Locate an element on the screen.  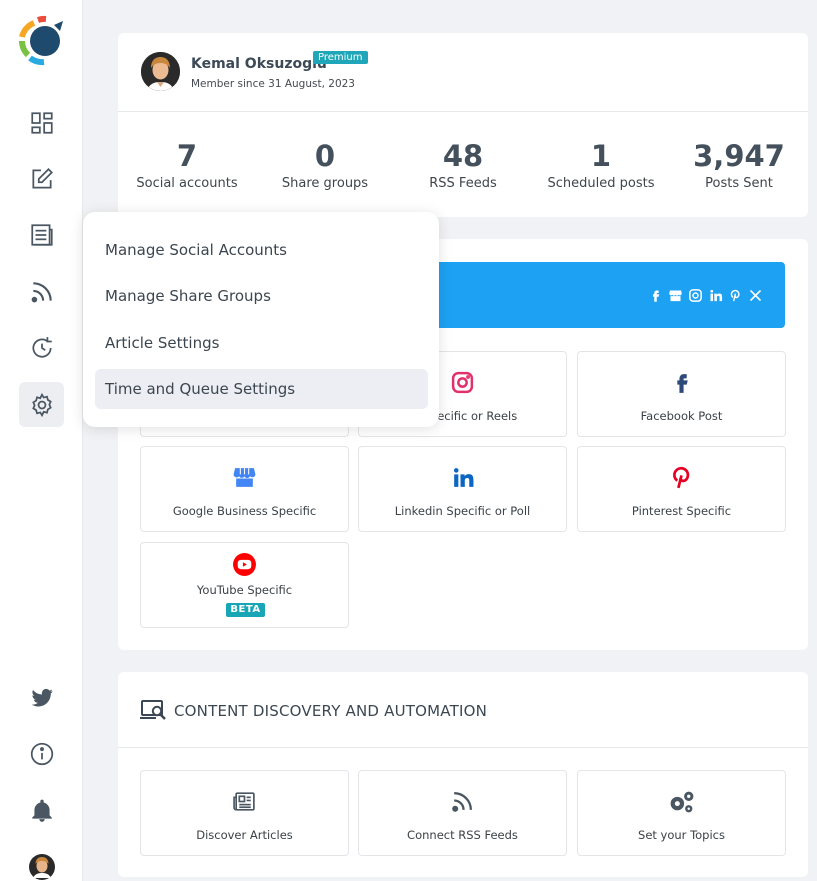
youtube-icon is located at coordinates (244, 564).